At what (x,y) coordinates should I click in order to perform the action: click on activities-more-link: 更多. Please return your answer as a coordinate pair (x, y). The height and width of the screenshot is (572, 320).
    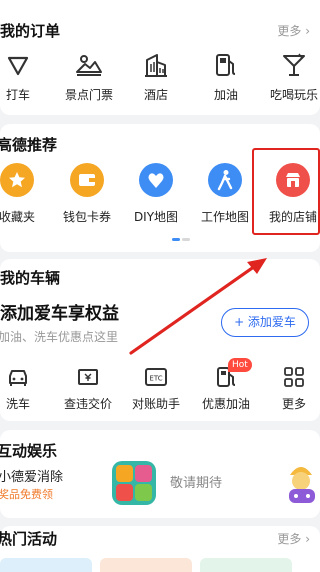
    Looking at the image, I should click on (293, 538).